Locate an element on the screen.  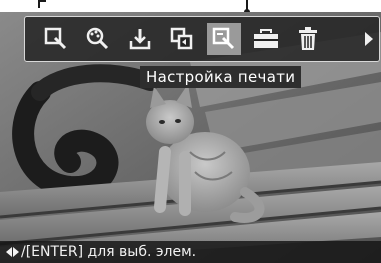
color-zoom-icon is located at coordinates (97, 38).